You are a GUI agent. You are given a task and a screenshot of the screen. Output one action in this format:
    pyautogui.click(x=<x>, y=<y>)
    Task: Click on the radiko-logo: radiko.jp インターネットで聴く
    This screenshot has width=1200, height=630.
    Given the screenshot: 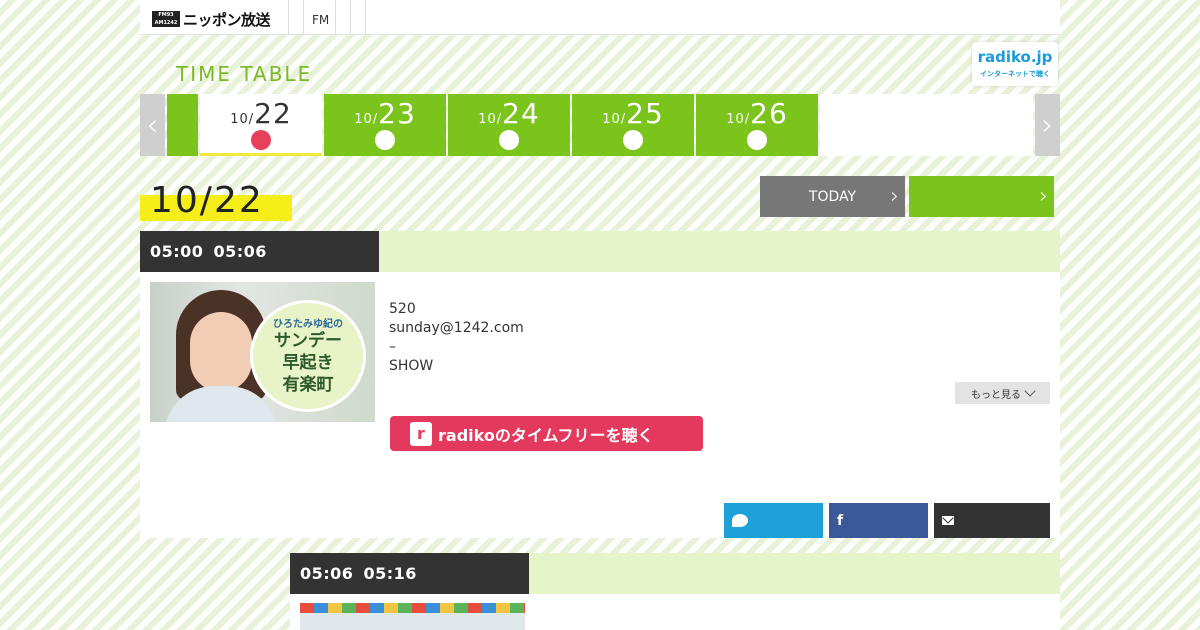 What is the action you would take?
    pyautogui.click(x=1015, y=64)
    